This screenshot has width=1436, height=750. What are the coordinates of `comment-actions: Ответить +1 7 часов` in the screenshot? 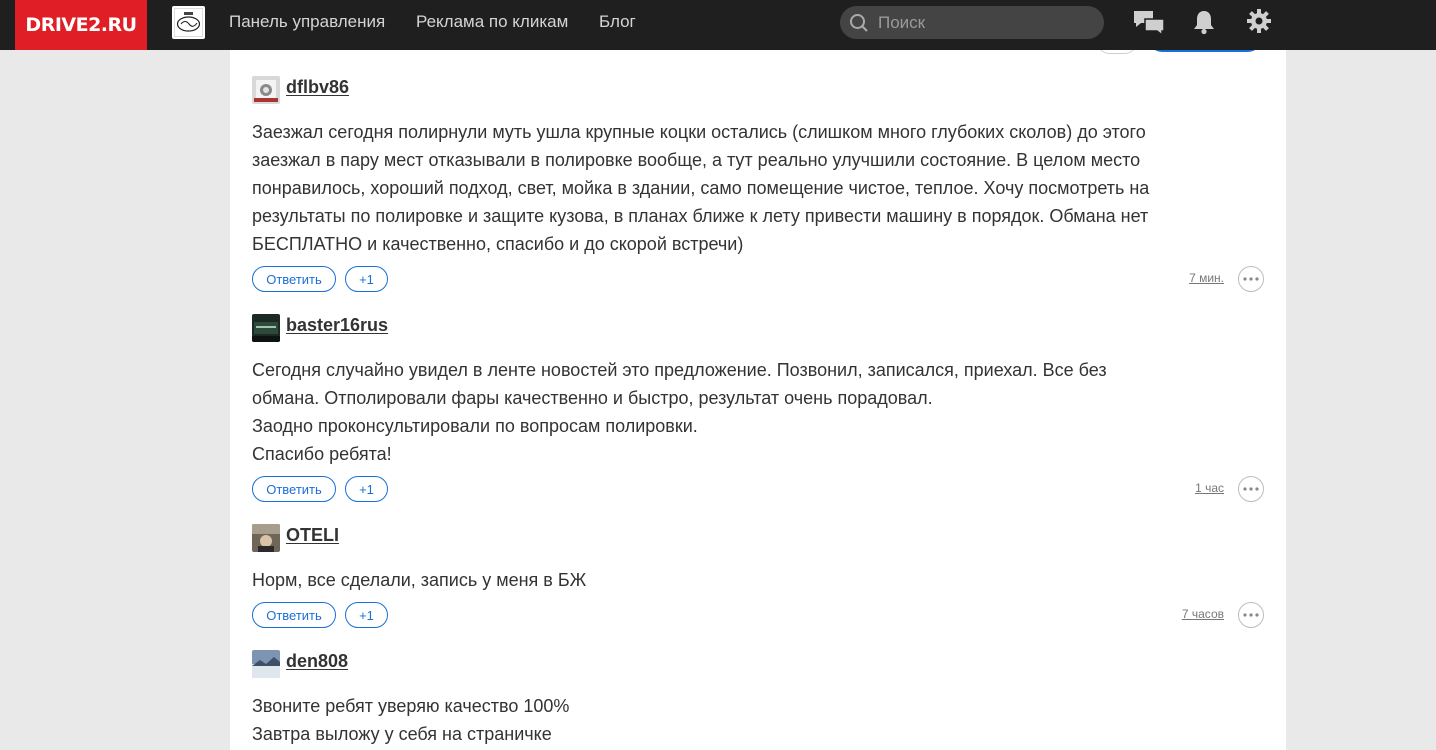 It's located at (758, 615).